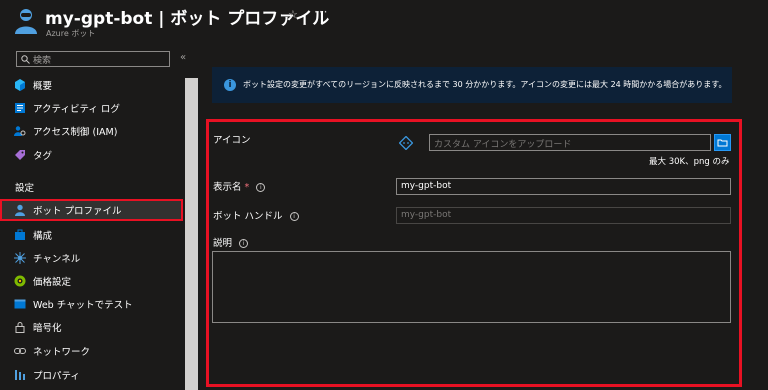 This screenshot has height=390, width=768. What do you see at coordinates (56, 376) in the screenshot?
I see `sidebar-item-label: プロパティ` at bounding box center [56, 376].